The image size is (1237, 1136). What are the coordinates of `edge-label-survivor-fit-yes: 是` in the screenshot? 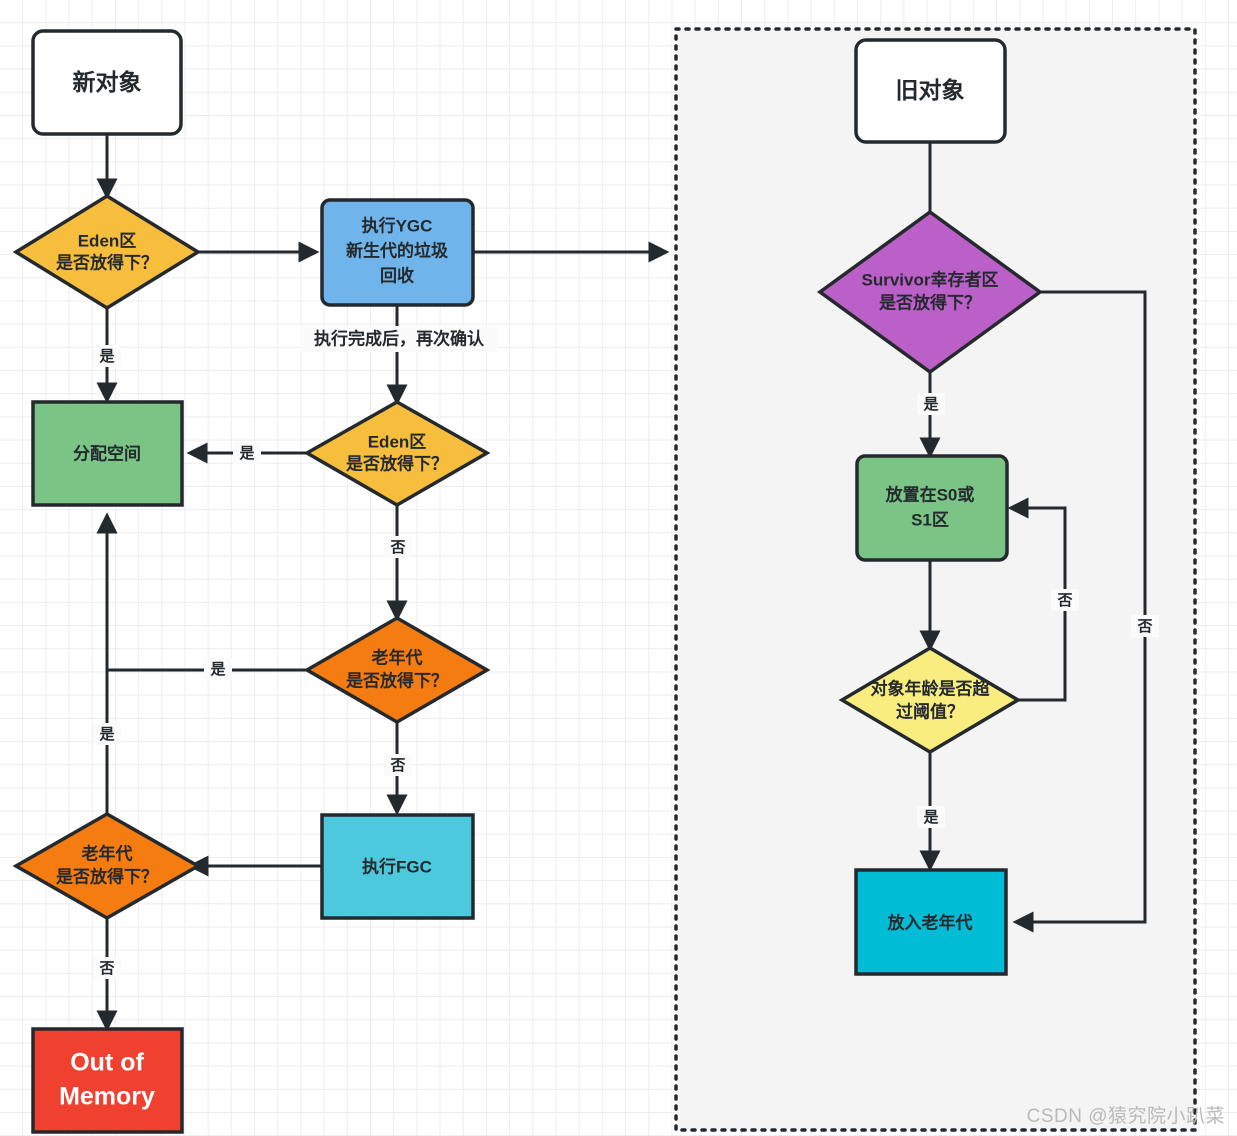 It's located at (931, 404).